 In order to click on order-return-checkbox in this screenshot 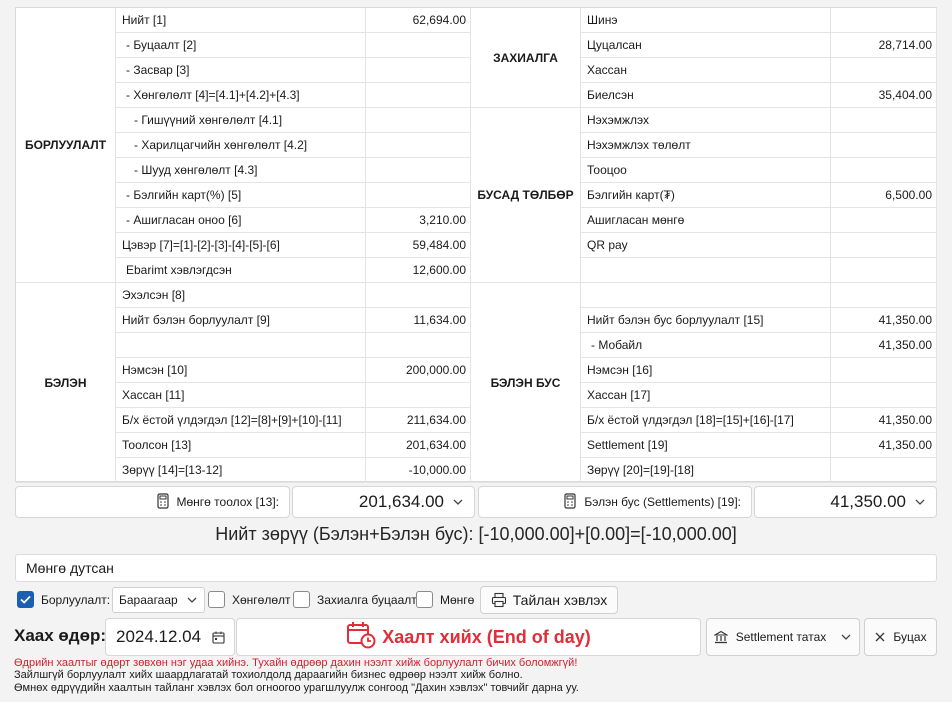, I will do `click(301, 599)`.